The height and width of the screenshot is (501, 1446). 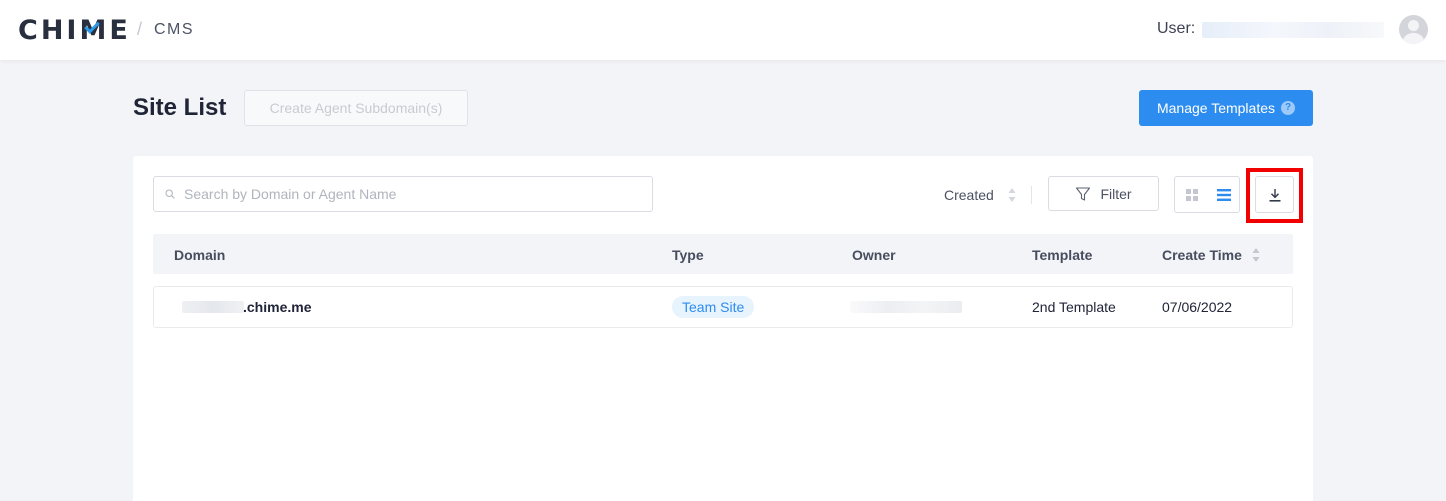 I want to click on avatar-head-icon, so click(x=1413, y=25).